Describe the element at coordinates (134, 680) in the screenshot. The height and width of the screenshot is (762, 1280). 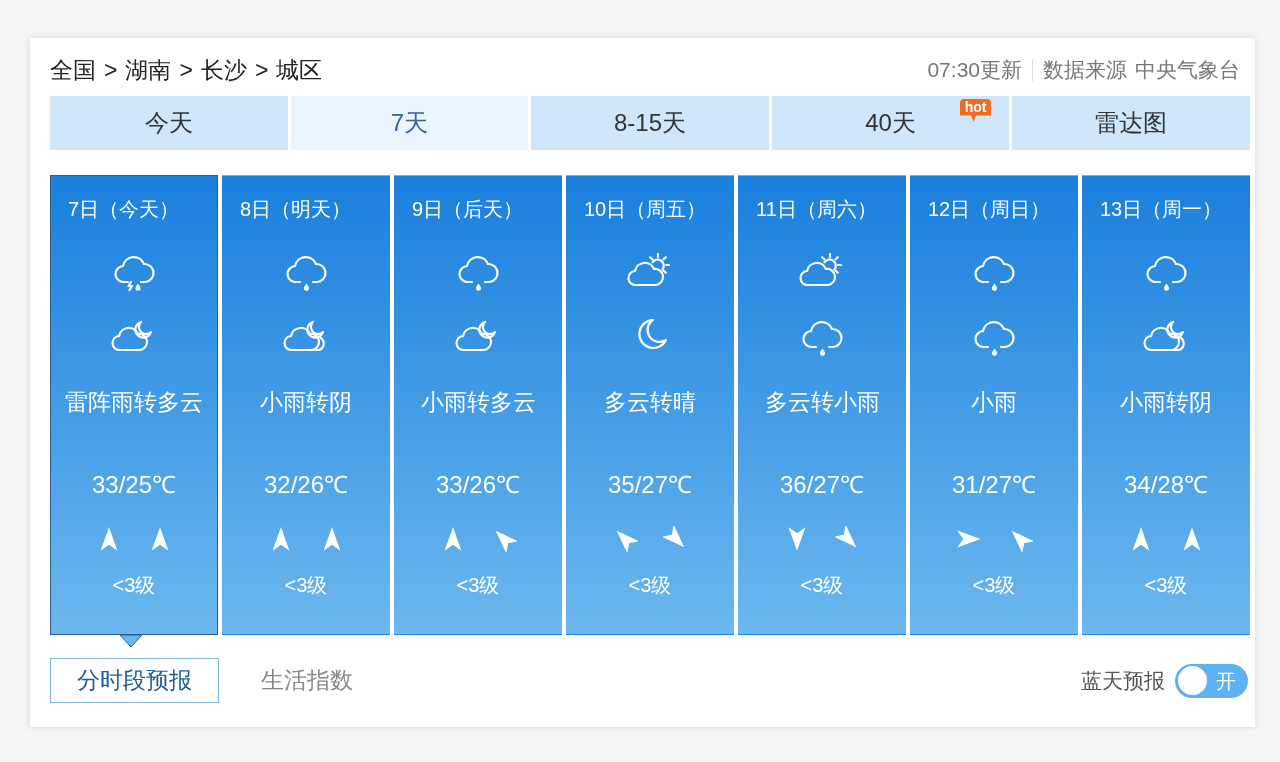
I see `sub-tab: 分时段预报` at that location.